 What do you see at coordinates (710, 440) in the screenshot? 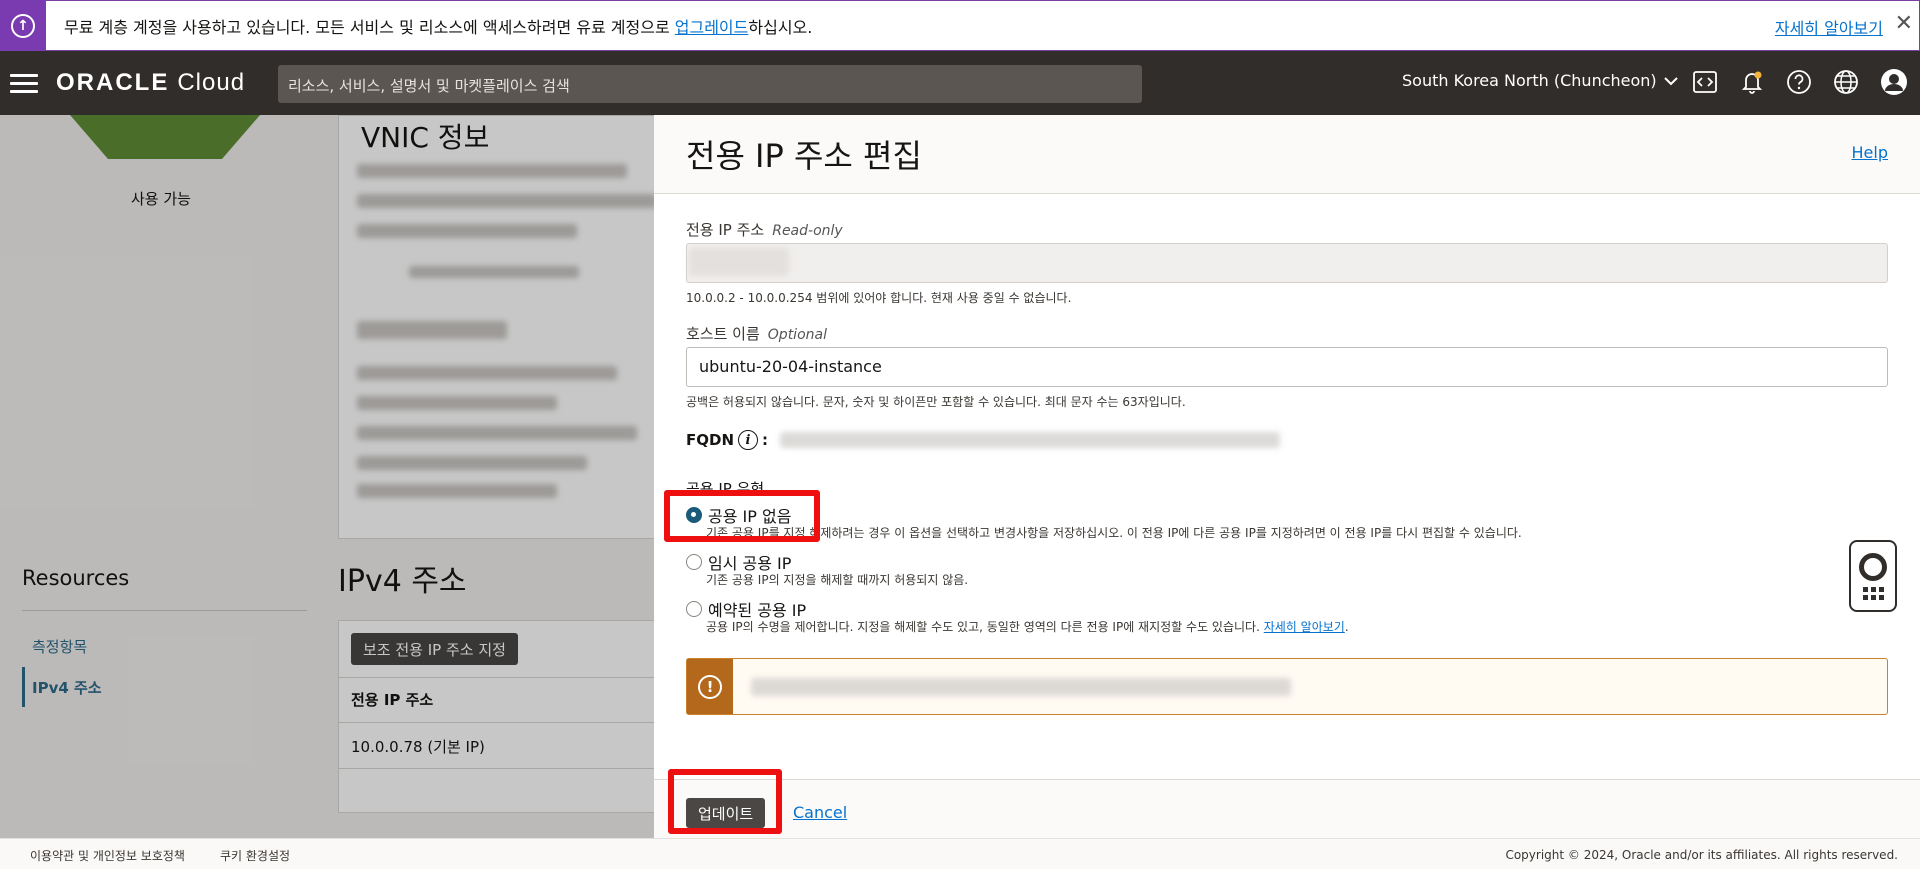
I see `fqdn-label: FQDN` at bounding box center [710, 440].